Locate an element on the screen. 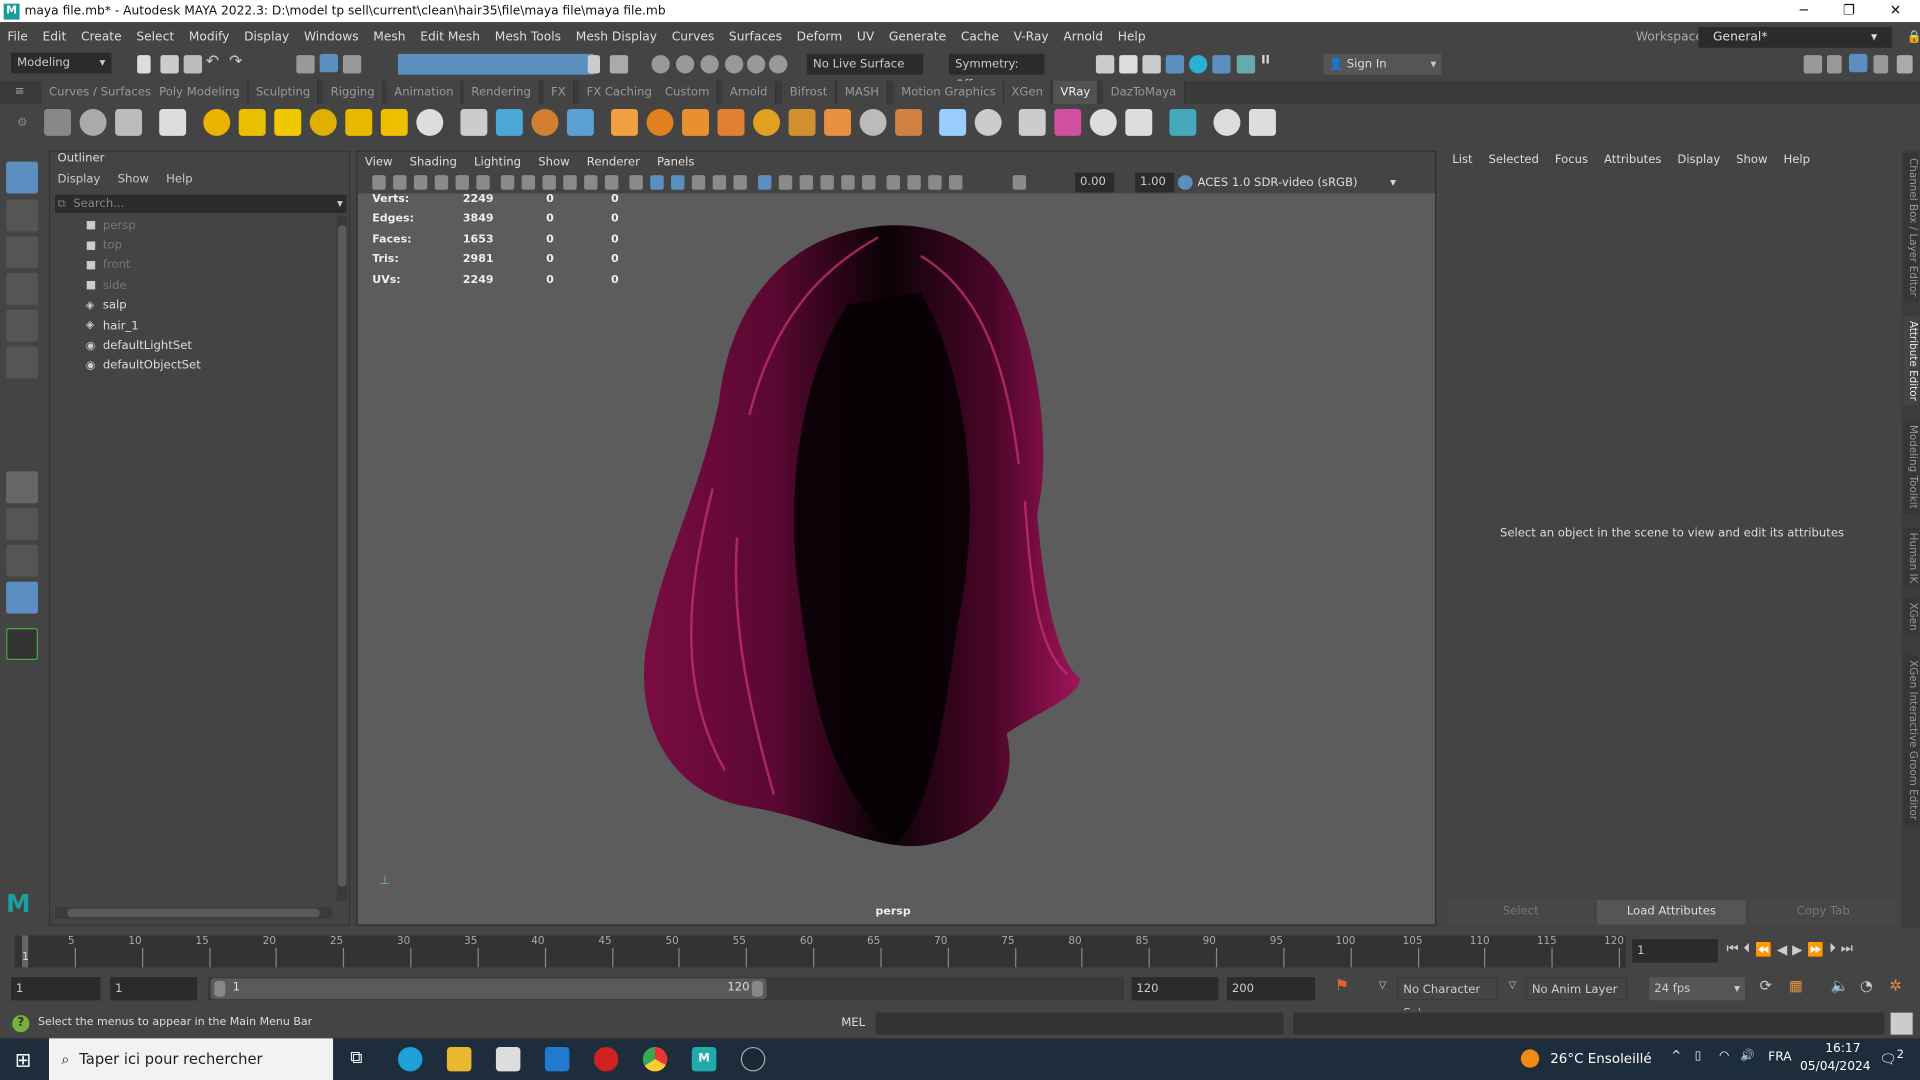 This screenshot has width=1920, height=1080. image-plane-icon is located at coordinates (441, 182).